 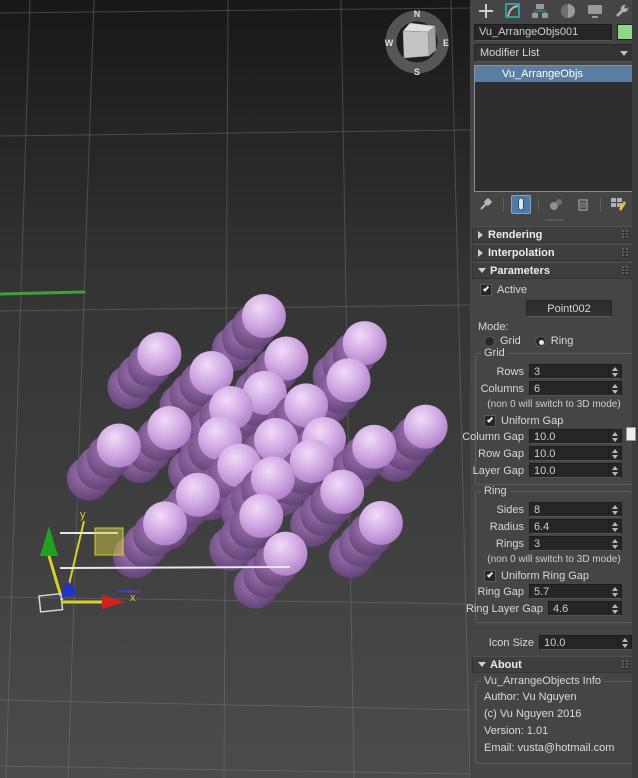 What do you see at coordinates (485, 10) in the screenshot?
I see `create-tab` at bounding box center [485, 10].